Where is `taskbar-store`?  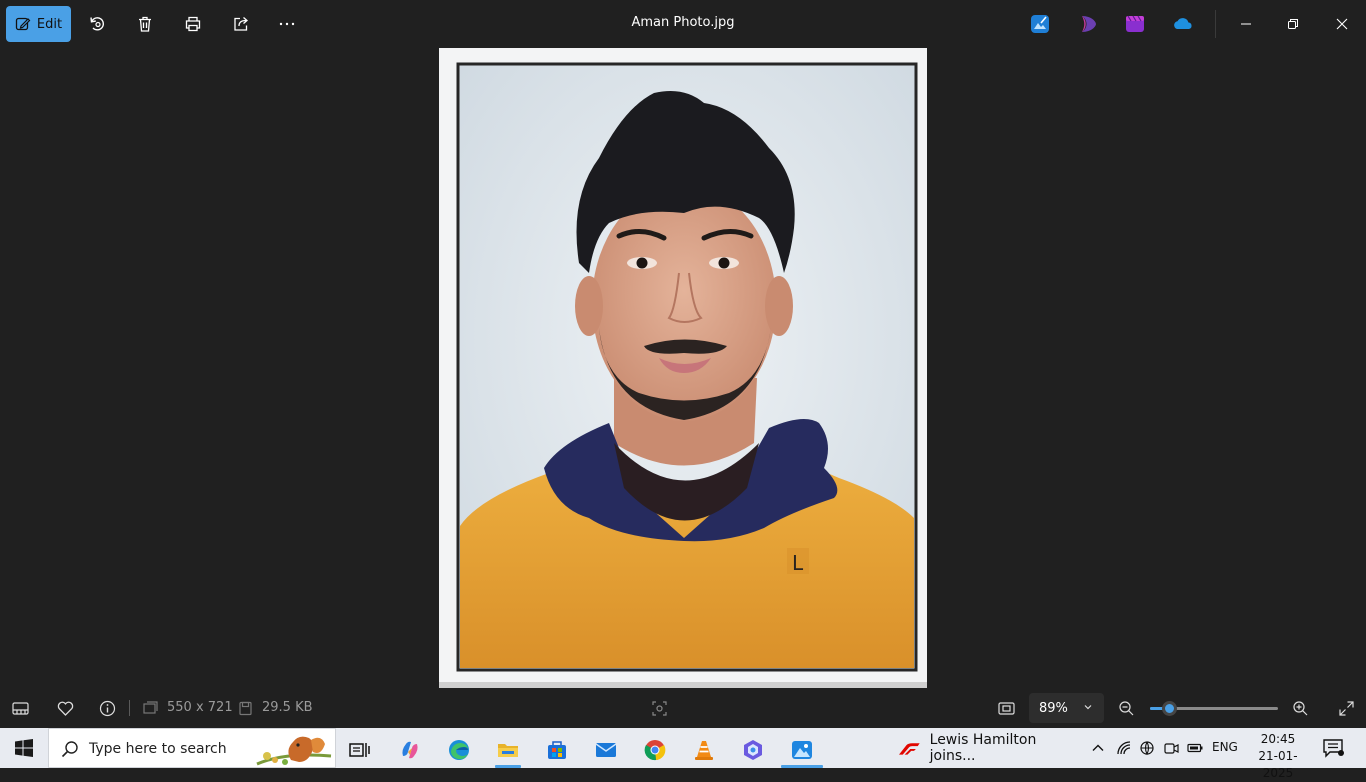
taskbar-store is located at coordinates (557, 750).